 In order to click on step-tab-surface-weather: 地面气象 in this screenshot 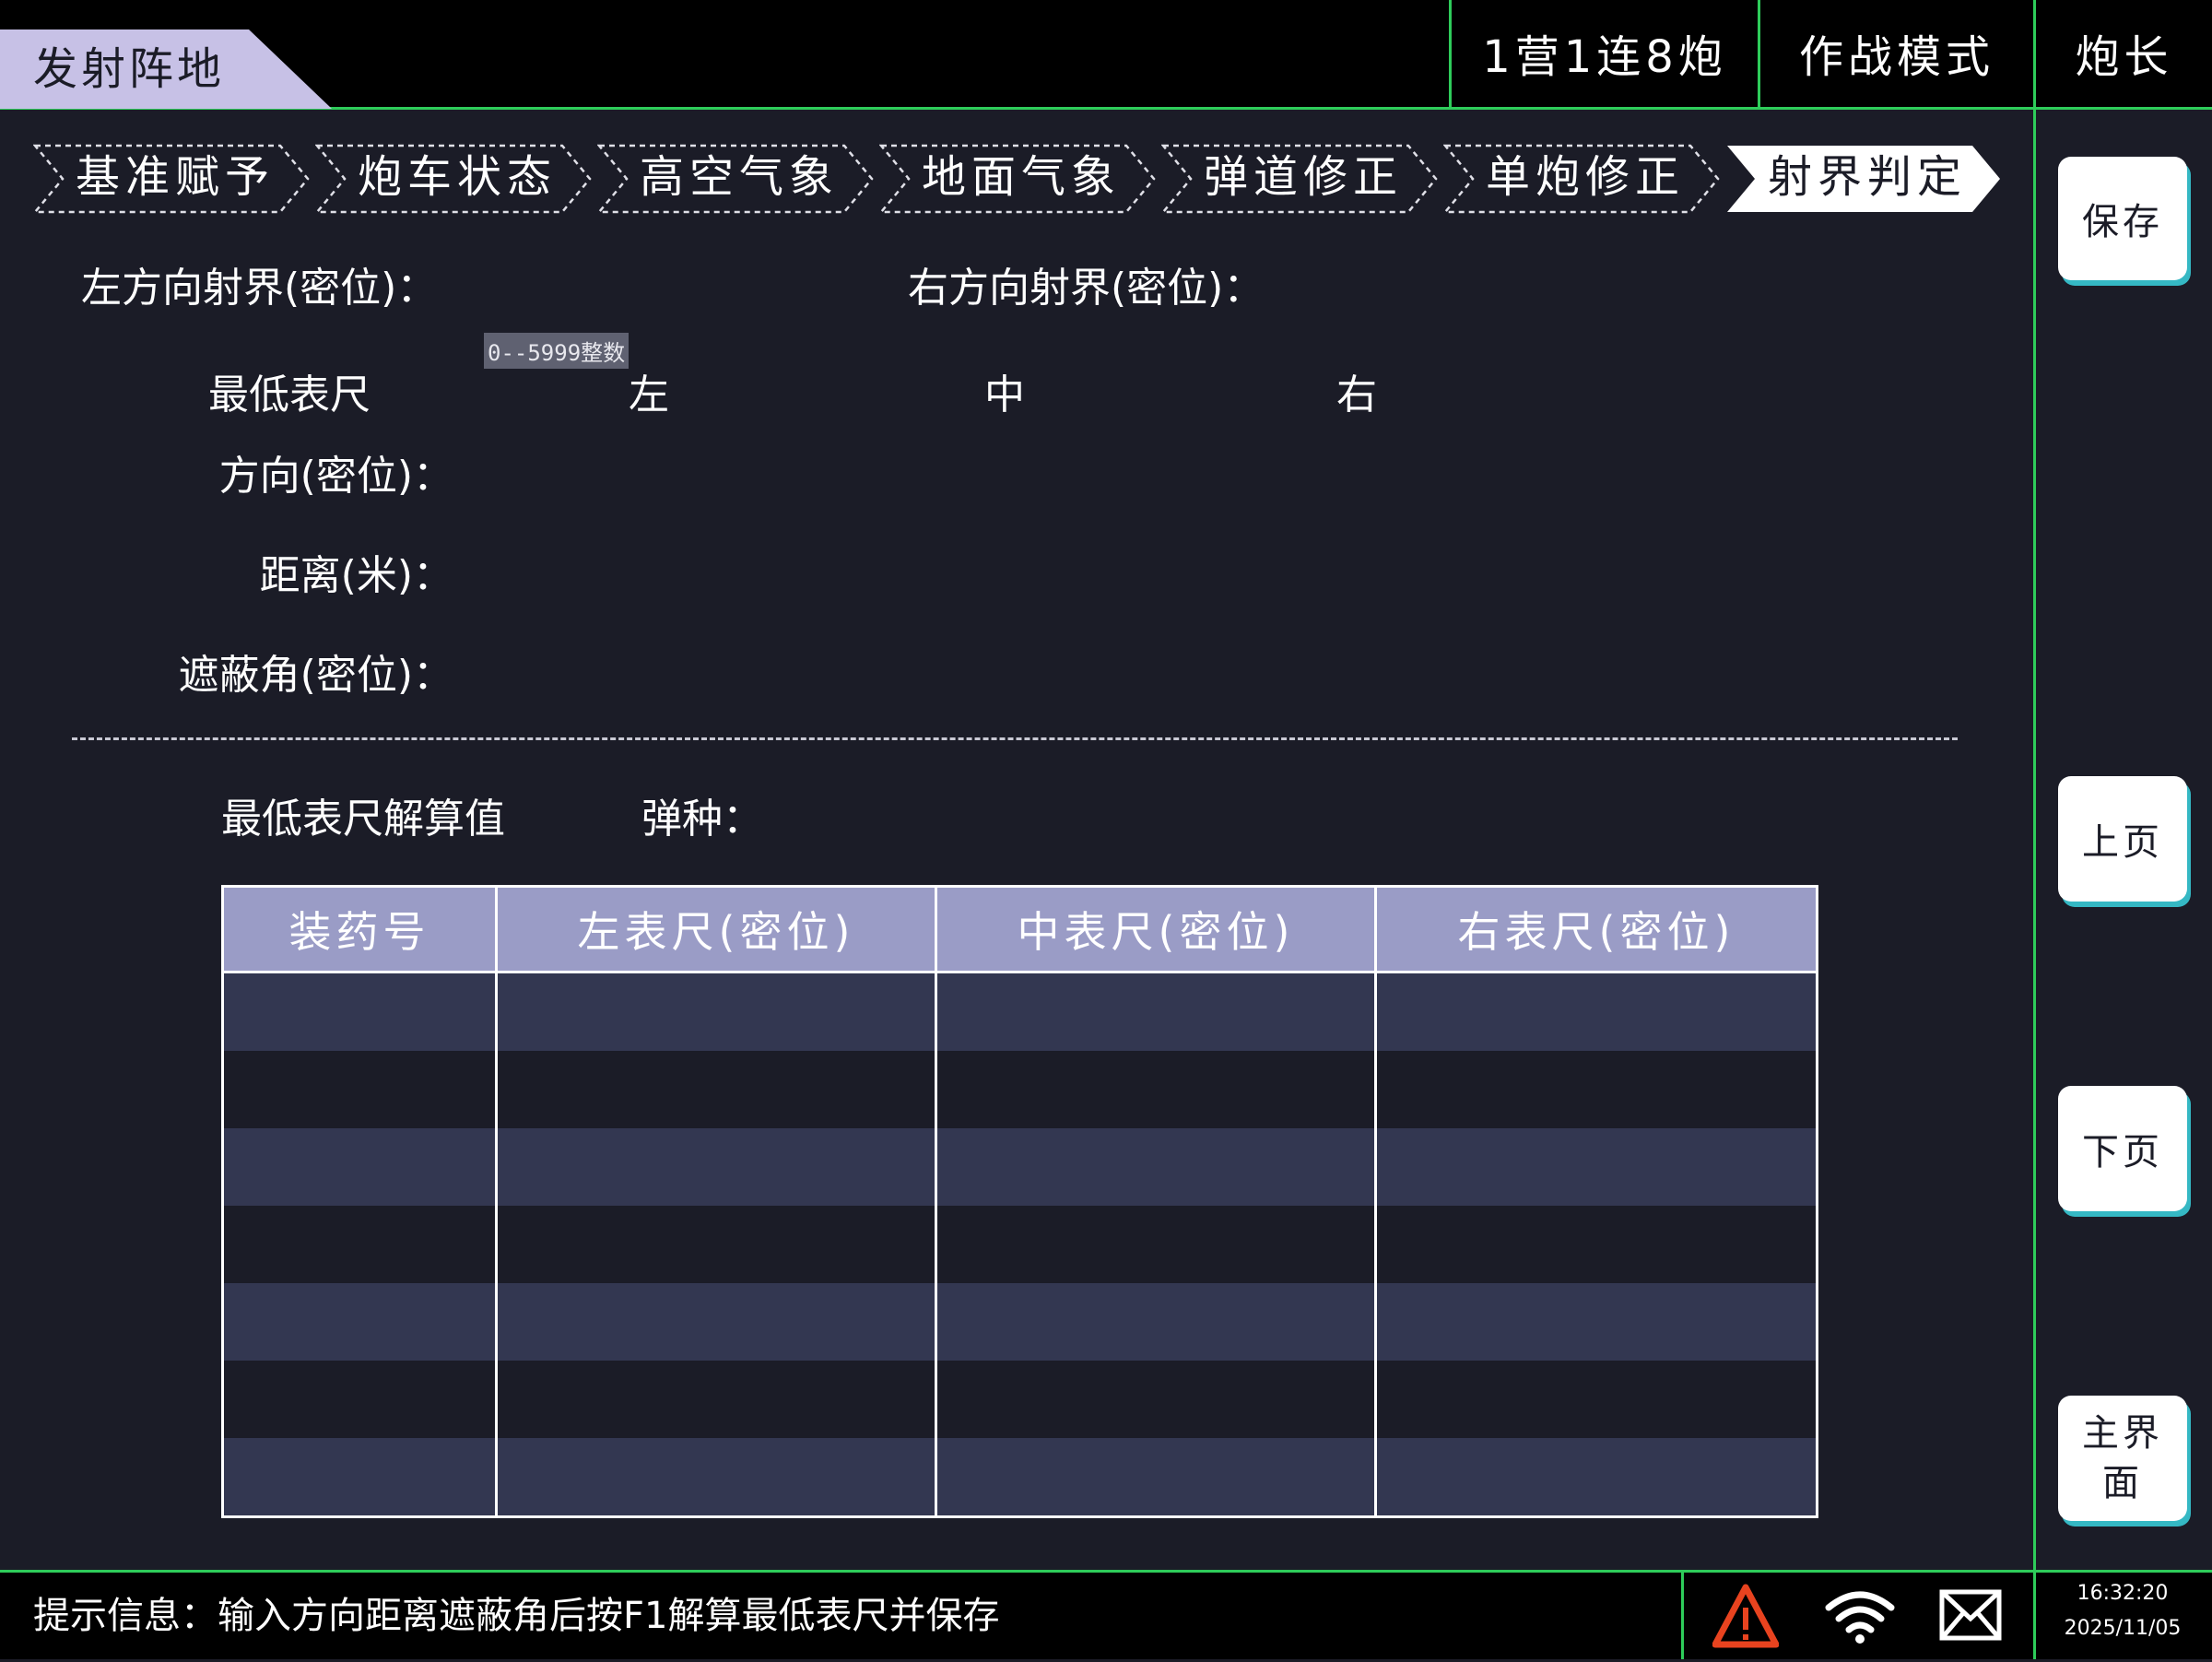, I will do `click(1017, 179)`.